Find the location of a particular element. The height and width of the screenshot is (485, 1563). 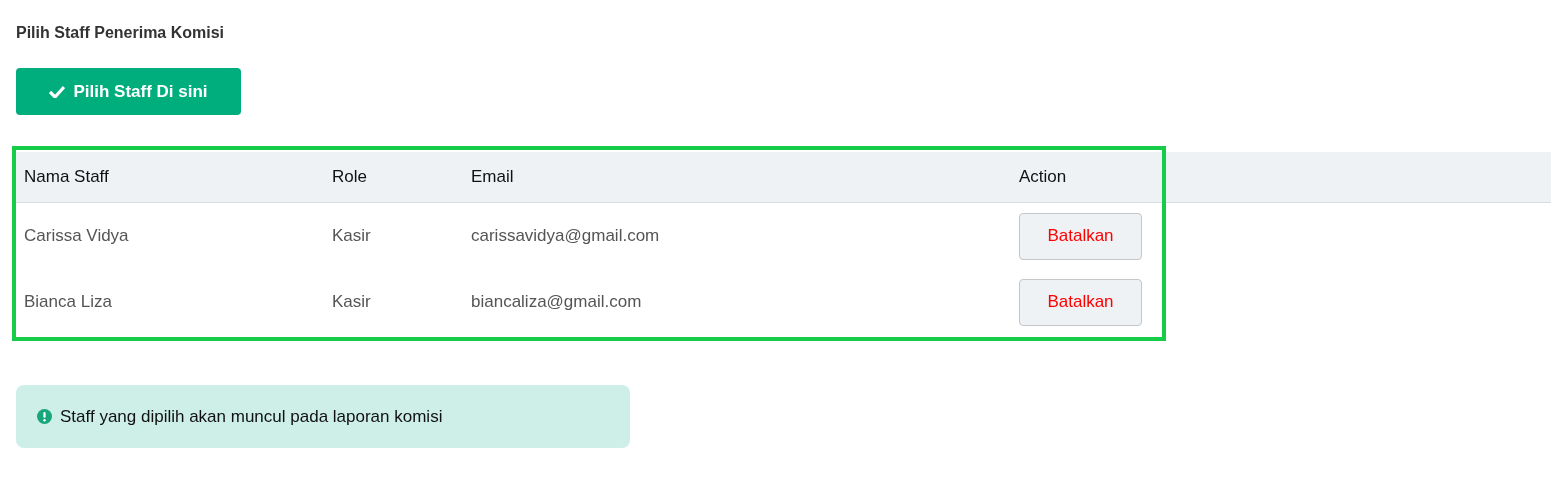

table-cell-text: carissavidya@gmail.com is located at coordinates (565, 236).